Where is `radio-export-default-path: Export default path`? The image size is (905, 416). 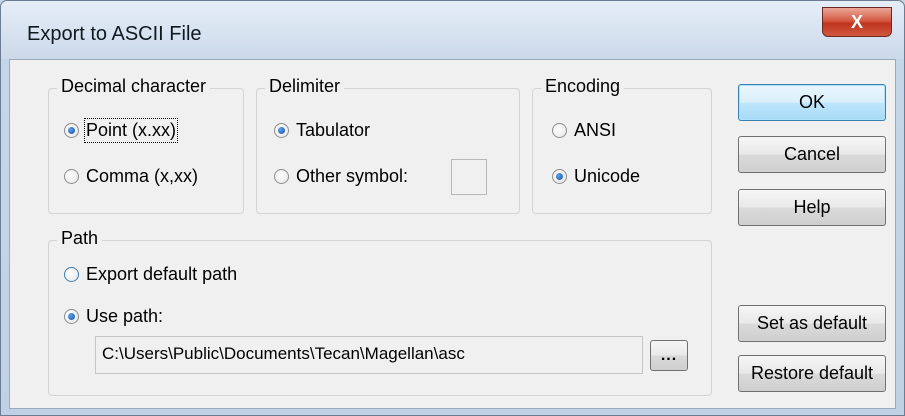 radio-export-default-path: Export default path is located at coordinates (150, 274).